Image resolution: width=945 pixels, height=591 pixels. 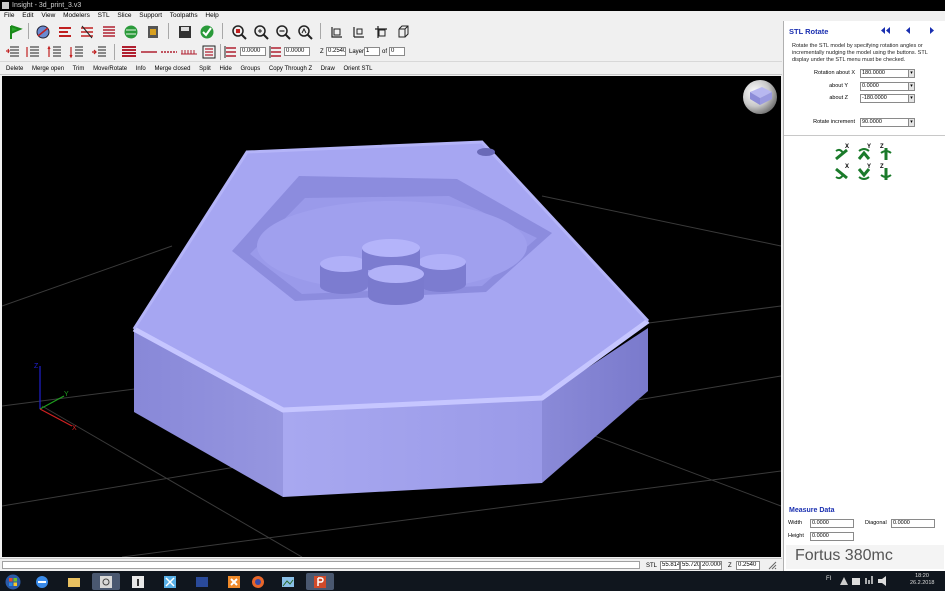 What do you see at coordinates (110, 69) in the screenshot?
I see `move-rotate-button: Move/Rotate` at bounding box center [110, 69].